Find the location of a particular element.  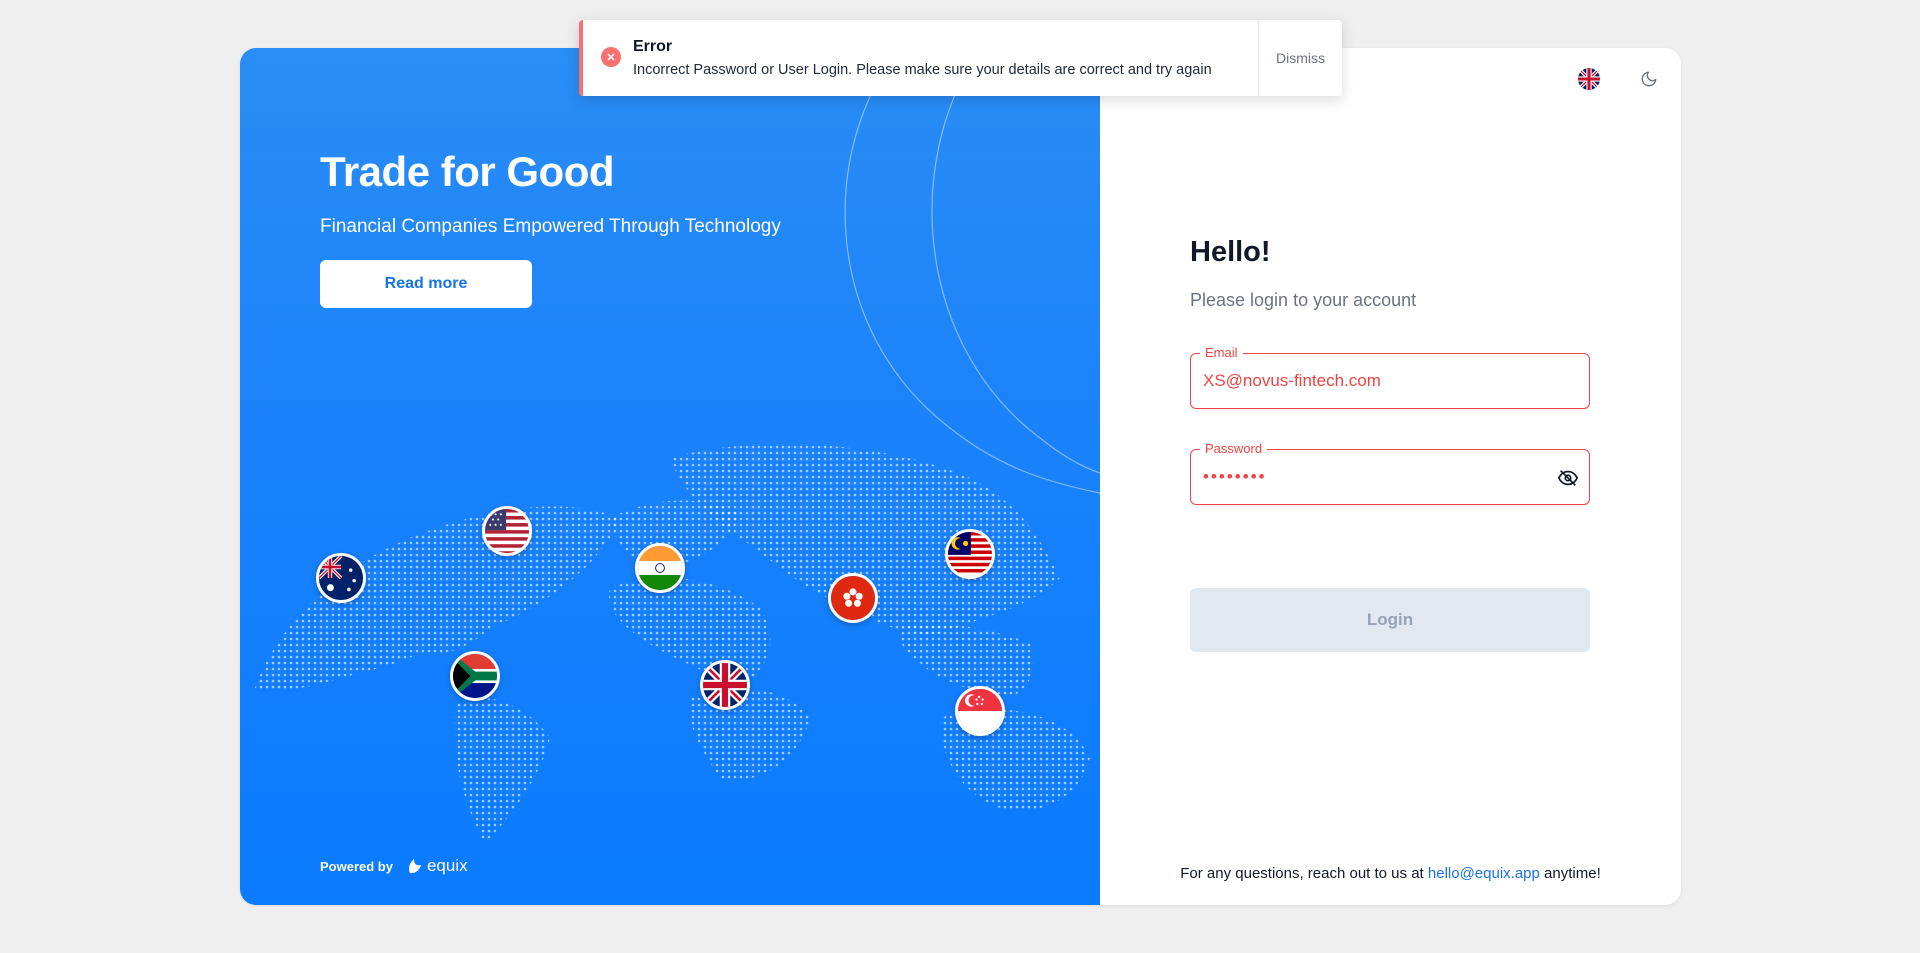

dismiss-button: Dismiss is located at coordinates (1300, 58).